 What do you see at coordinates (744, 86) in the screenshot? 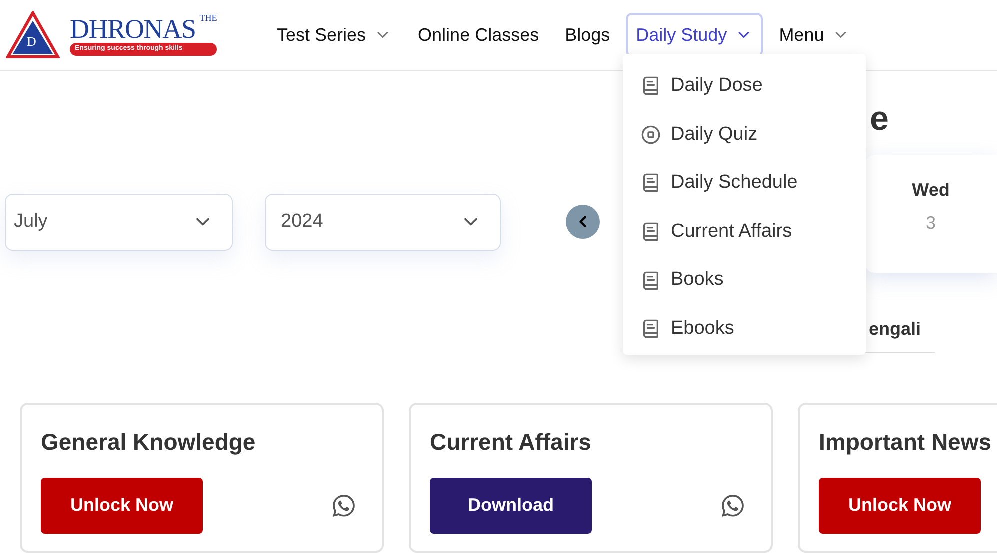
I see `dropdown-item: Daily Dose` at bounding box center [744, 86].